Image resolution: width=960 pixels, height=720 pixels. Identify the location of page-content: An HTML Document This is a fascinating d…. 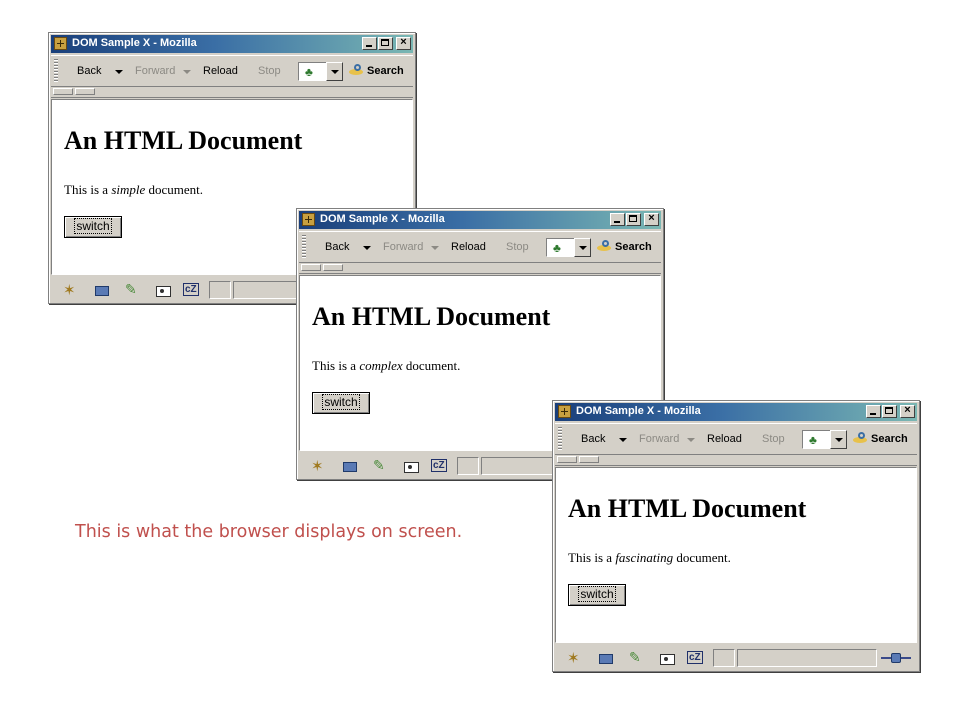
(736, 555).